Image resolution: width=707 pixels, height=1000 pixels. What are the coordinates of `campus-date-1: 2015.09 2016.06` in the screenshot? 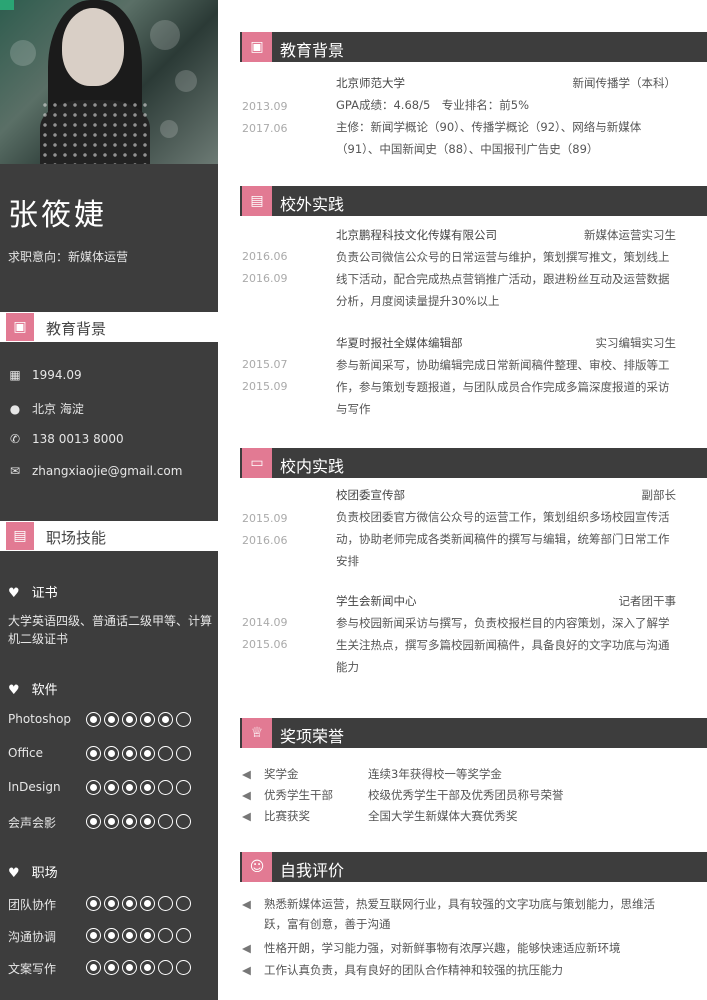 It's located at (265, 529).